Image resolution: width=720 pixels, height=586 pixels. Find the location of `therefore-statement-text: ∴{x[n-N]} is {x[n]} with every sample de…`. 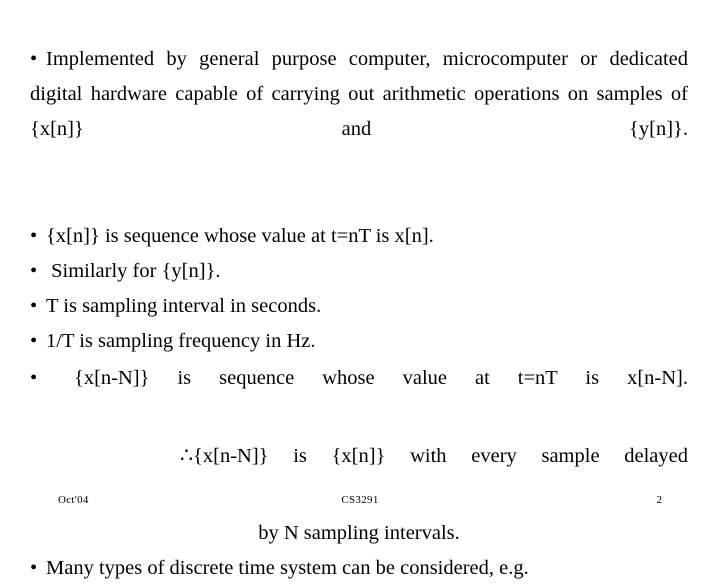

therefore-statement-text: ∴{x[n-N]} is {x[n]} with every sample de… is located at coordinates (434, 456).